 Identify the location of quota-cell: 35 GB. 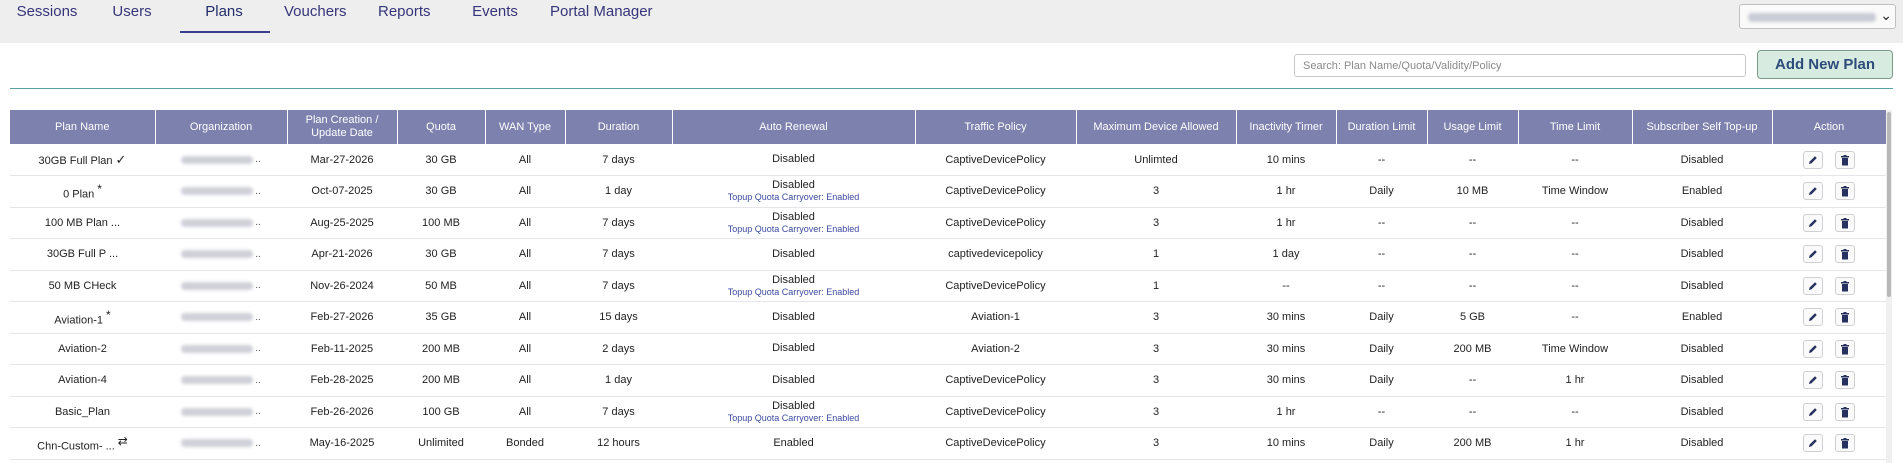
(441, 317).